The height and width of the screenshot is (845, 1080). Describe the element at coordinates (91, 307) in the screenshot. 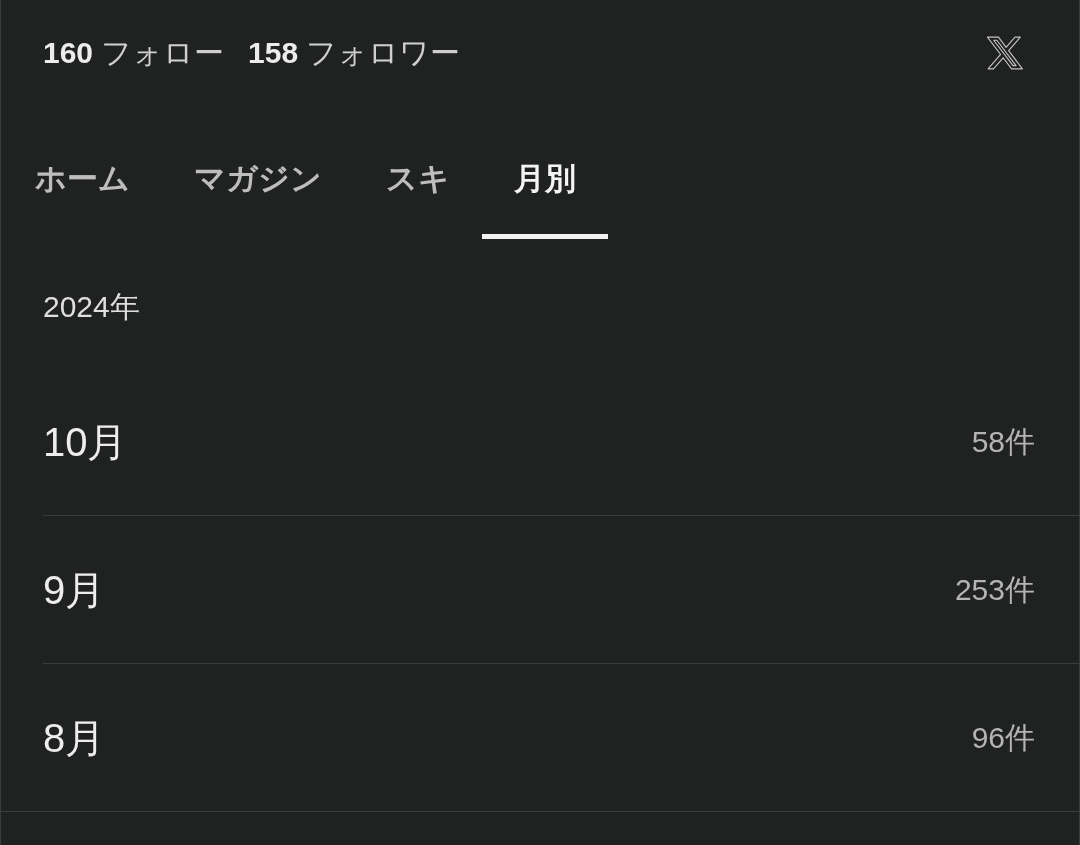

I see `year-heading: 2024年` at that location.